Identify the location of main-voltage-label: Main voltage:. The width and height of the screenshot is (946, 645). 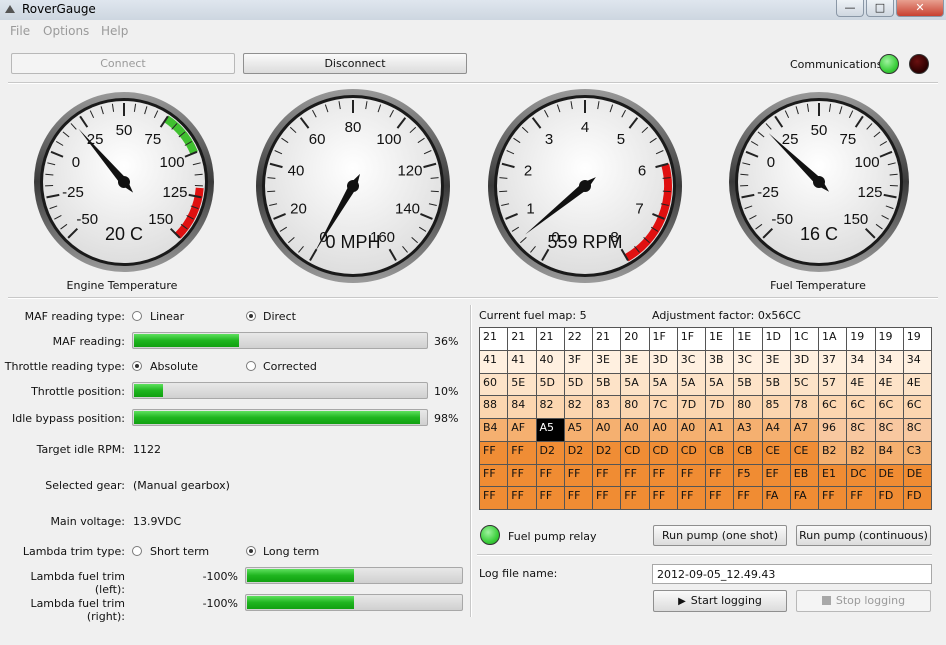
(87, 521).